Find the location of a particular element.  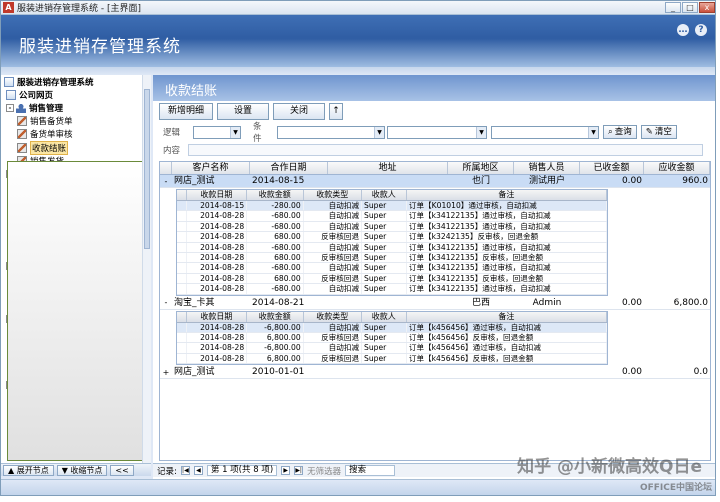

detail-cell: 订单【k456456】通过审核，自动扣减 is located at coordinates (507, 348).